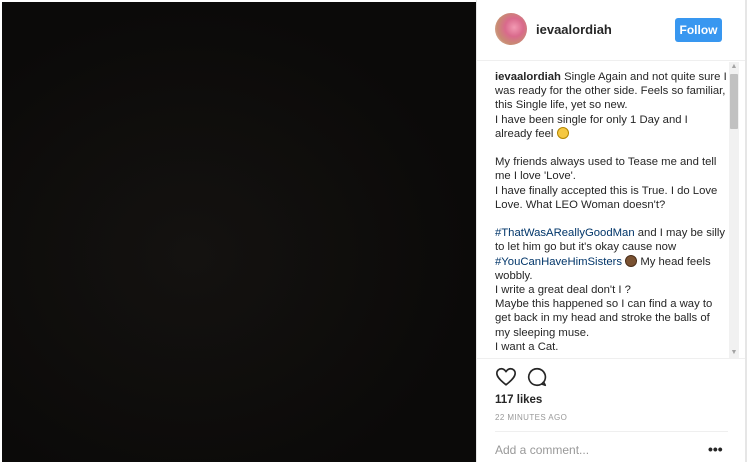  I want to click on caption-text: I want a Cat., so click(527, 346).